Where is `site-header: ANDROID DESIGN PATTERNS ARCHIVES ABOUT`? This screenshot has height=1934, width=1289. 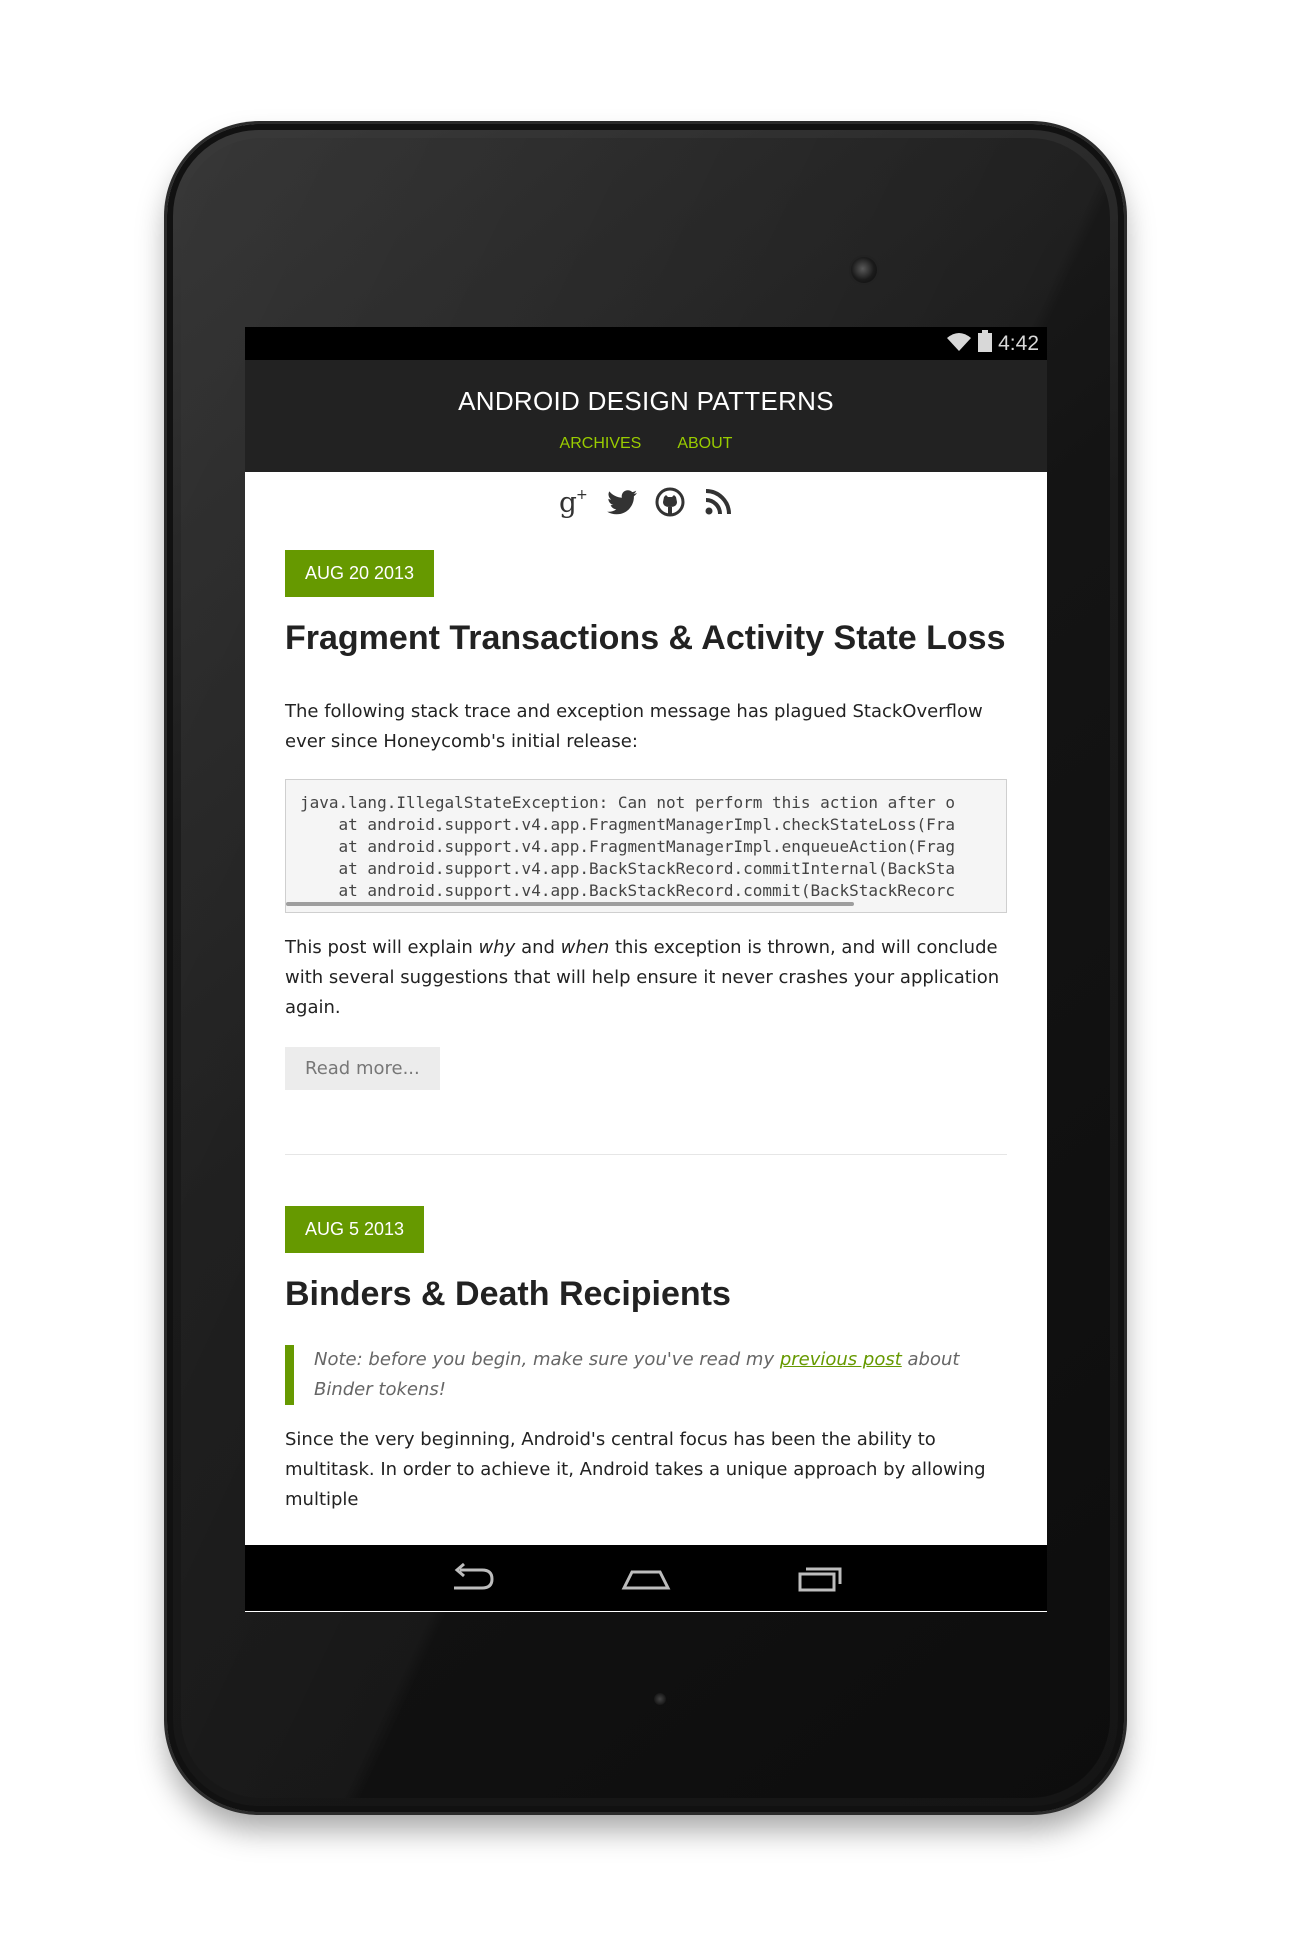
site-header: ANDROID DESIGN PATTERNS ARCHIVES ABOUT is located at coordinates (646, 416).